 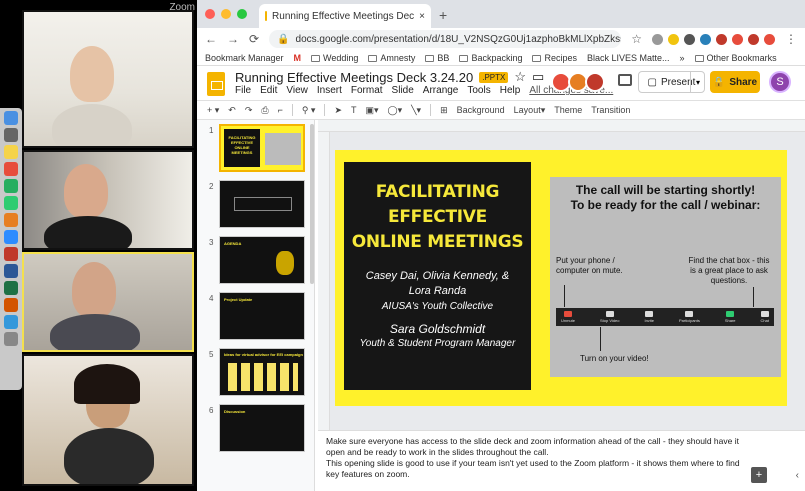 What do you see at coordinates (309, 110) in the screenshot?
I see `zoom-icon: ⚲ ▾` at bounding box center [309, 110].